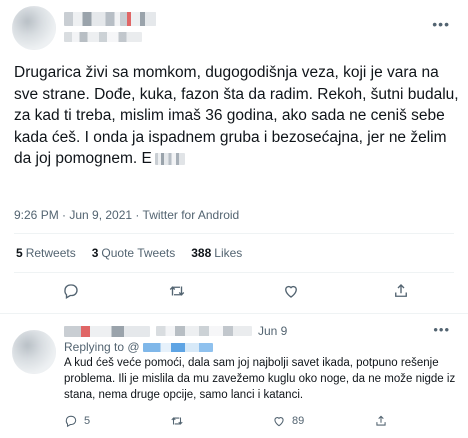 Image resolution: width=468 pixels, height=438 pixels. What do you see at coordinates (138, 19) in the screenshot?
I see `redacted-display-name-emoji` at bounding box center [138, 19].